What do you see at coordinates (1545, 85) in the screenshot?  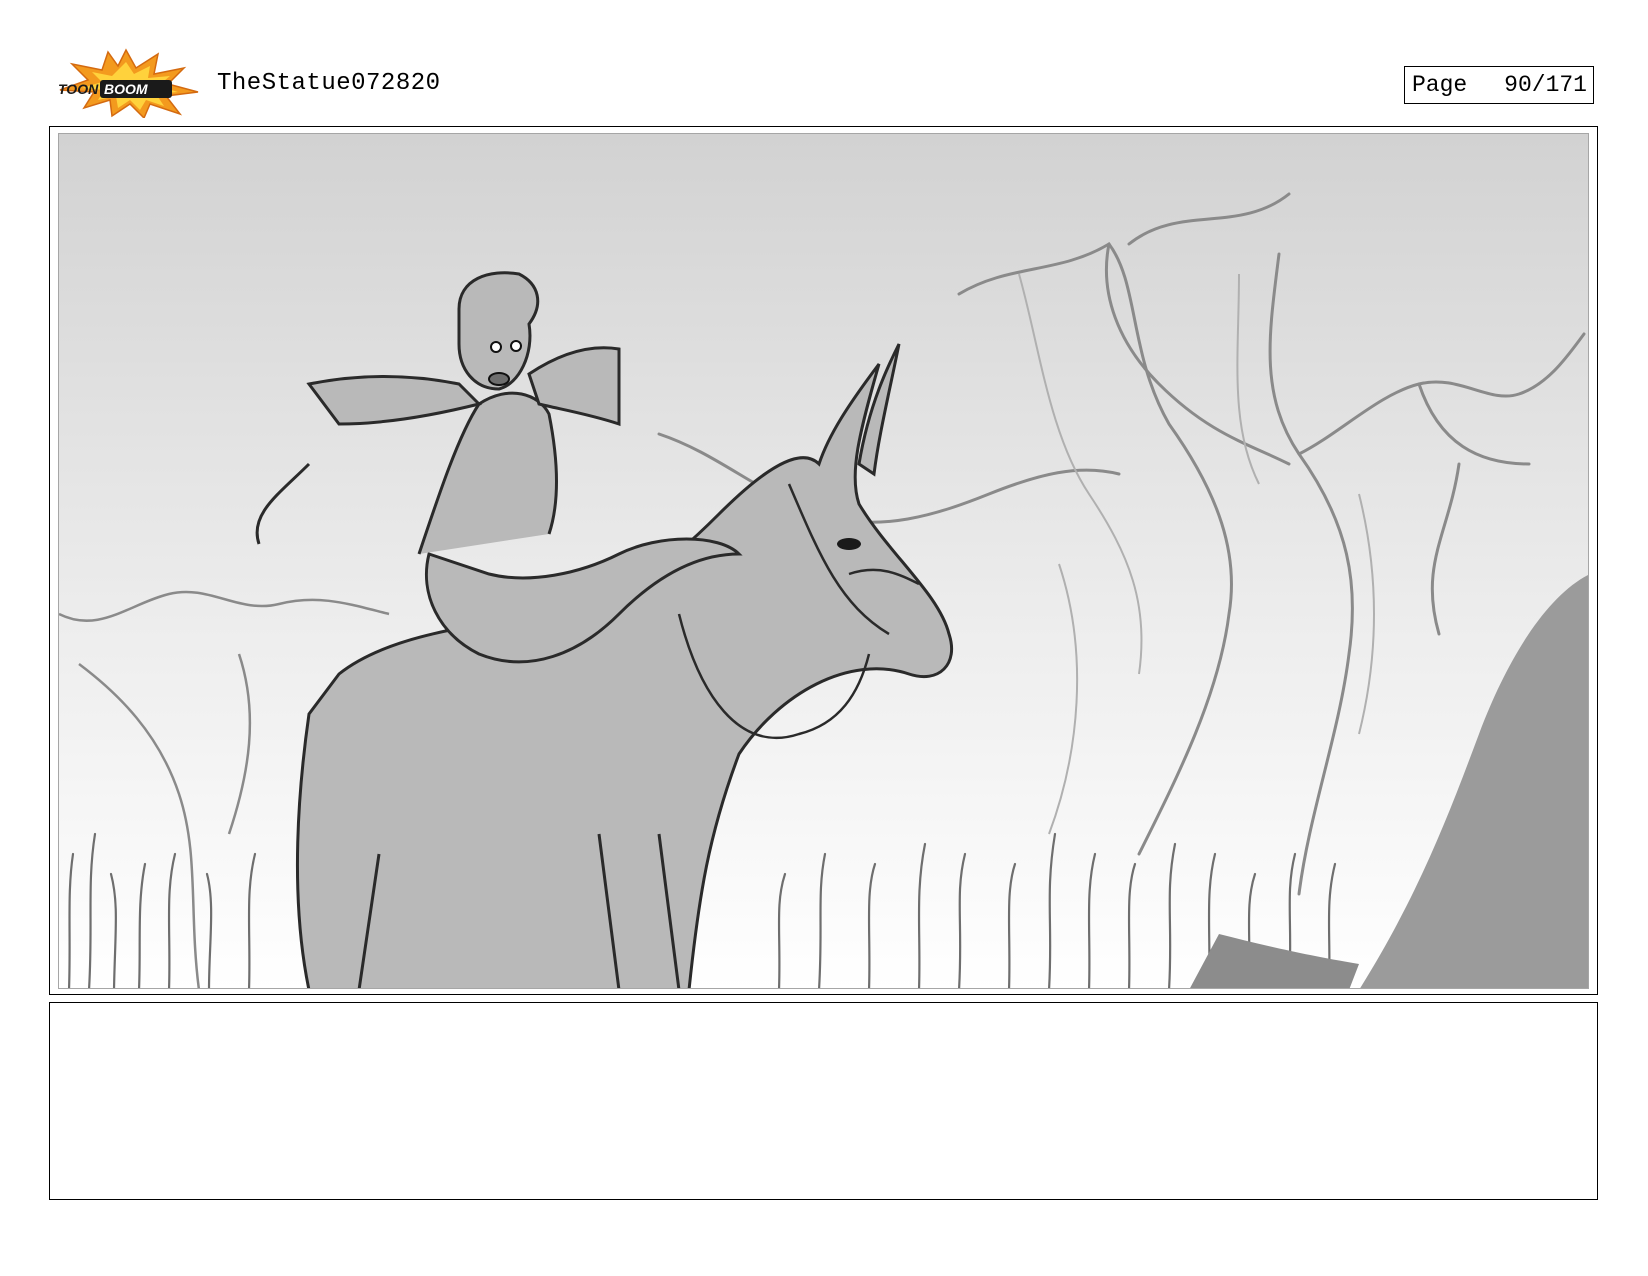 I see `page-number: 90/171` at bounding box center [1545, 85].